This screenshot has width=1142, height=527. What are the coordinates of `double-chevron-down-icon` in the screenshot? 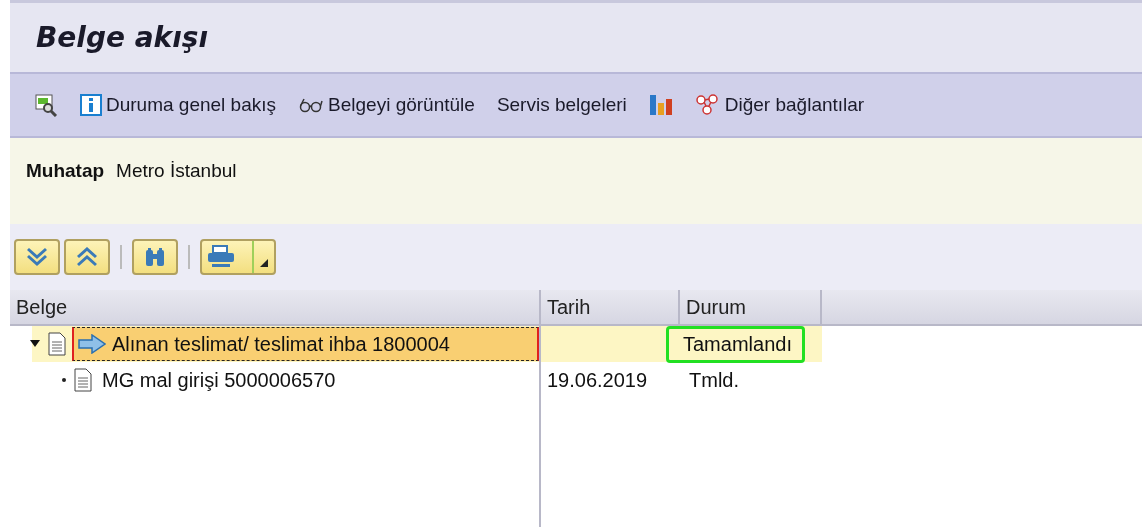 It's located at (37, 257).